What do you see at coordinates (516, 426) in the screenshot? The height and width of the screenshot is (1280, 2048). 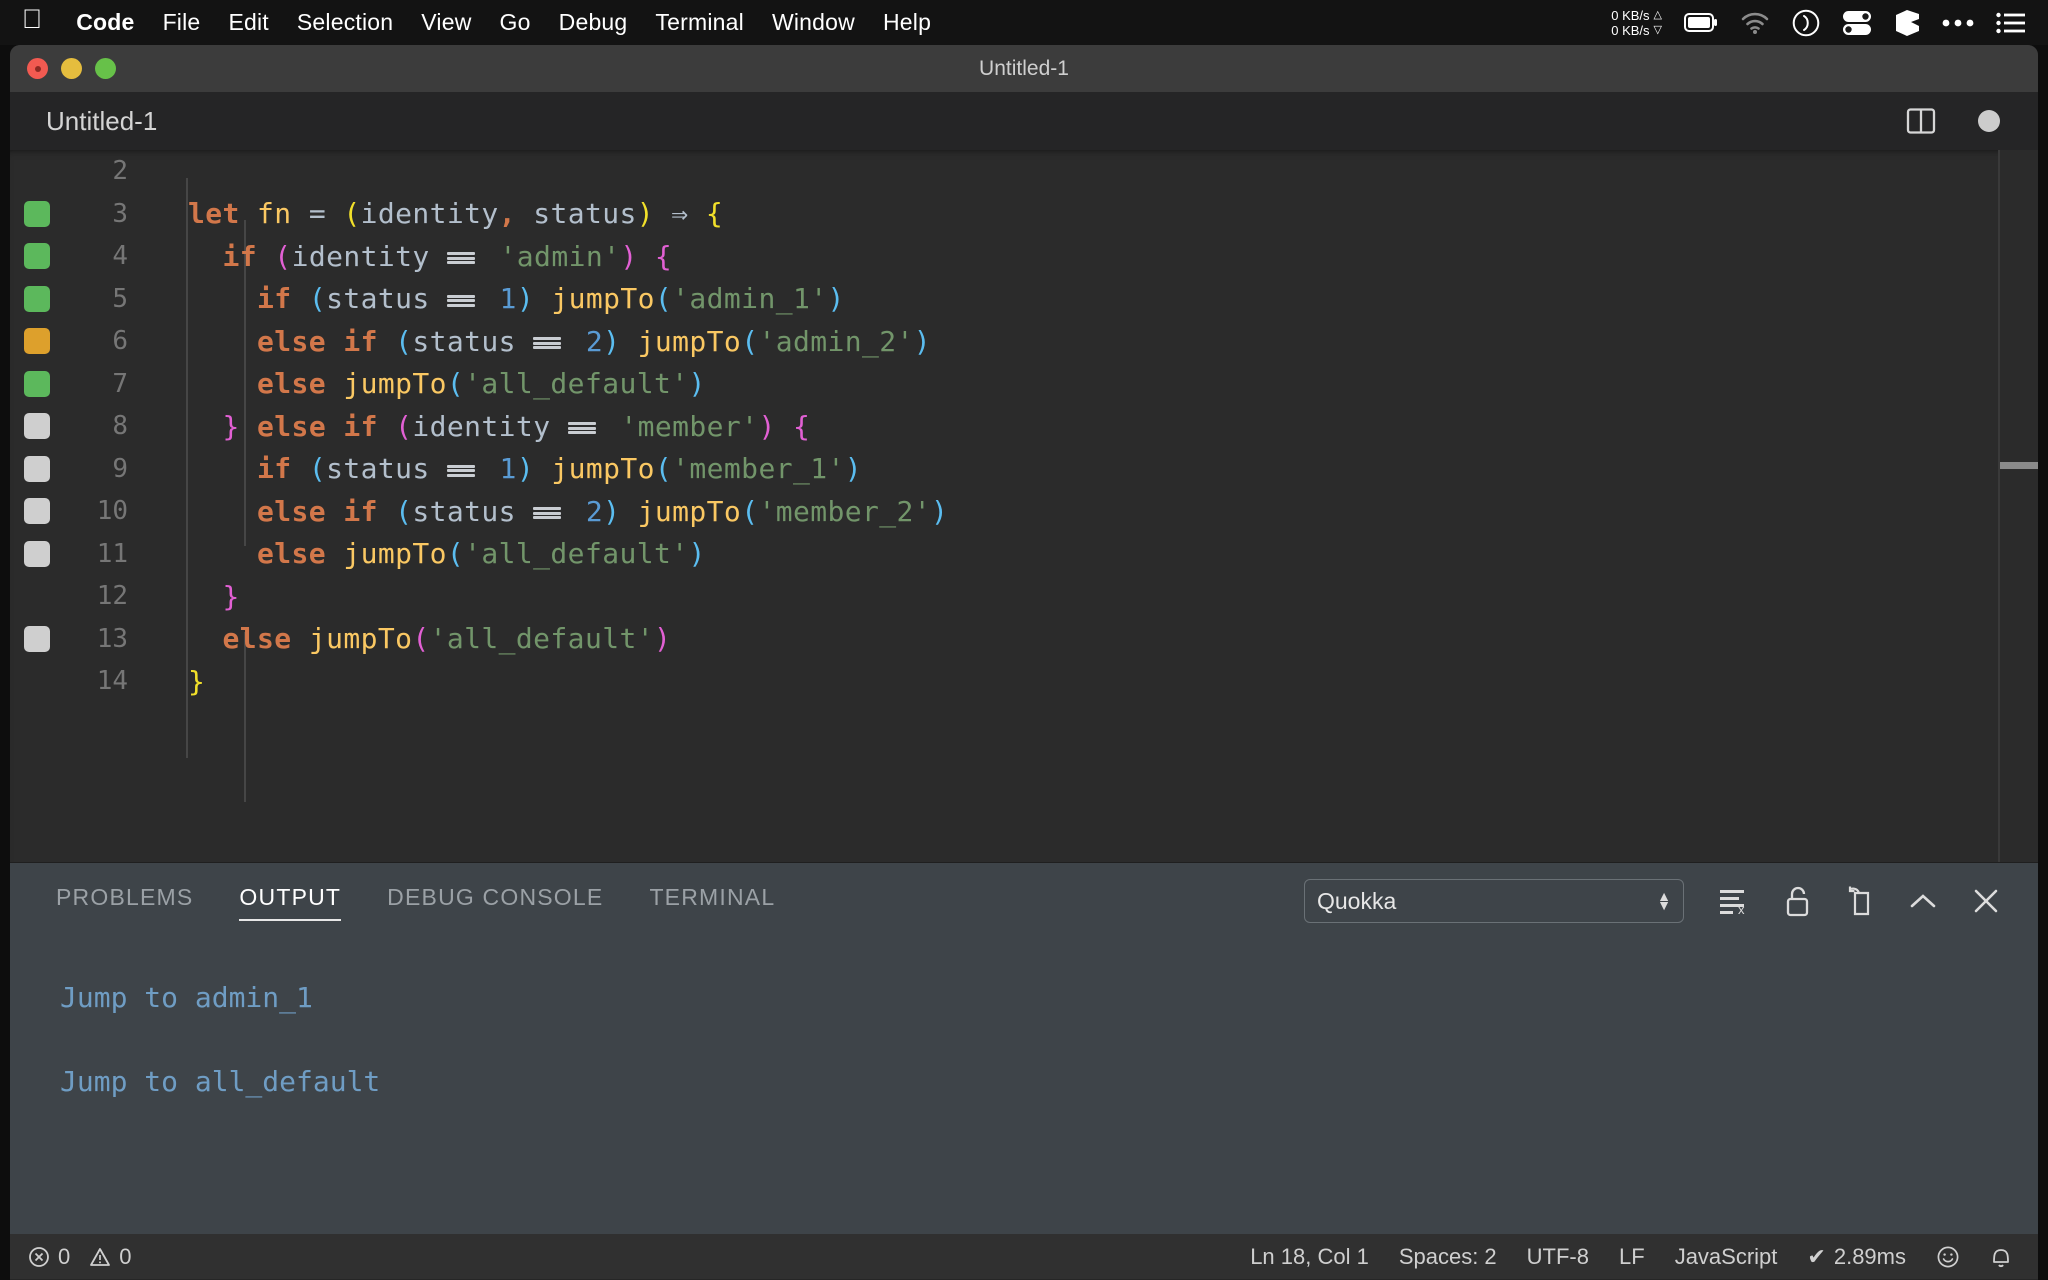 I see `code-text: } else if (identity 'member') {` at bounding box center [516, 426].